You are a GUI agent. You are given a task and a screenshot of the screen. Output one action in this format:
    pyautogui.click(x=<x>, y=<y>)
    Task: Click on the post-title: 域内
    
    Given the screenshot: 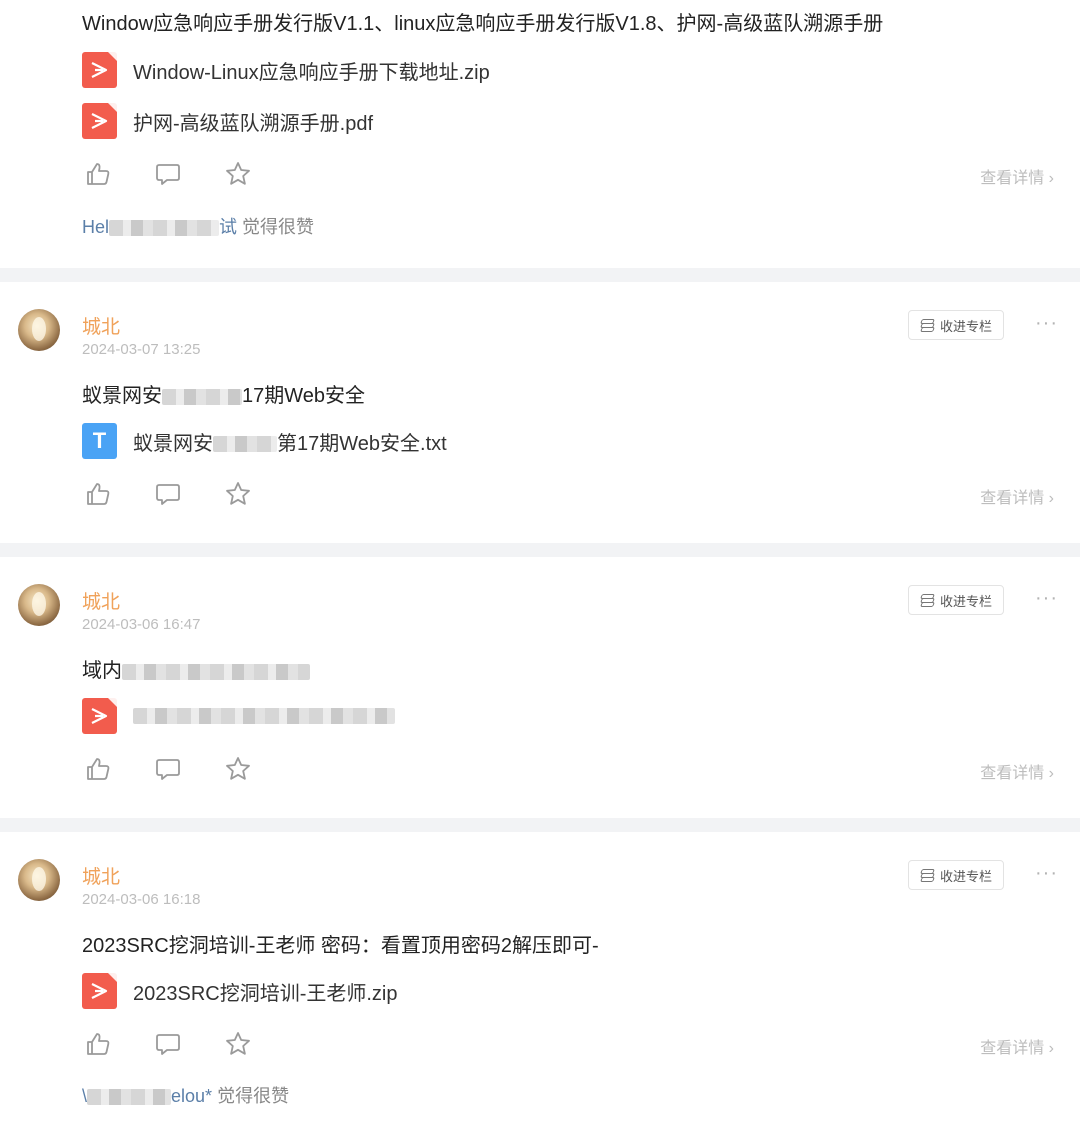 What is the action you would take?
    pyautogui.click(x=196, y=668)
    